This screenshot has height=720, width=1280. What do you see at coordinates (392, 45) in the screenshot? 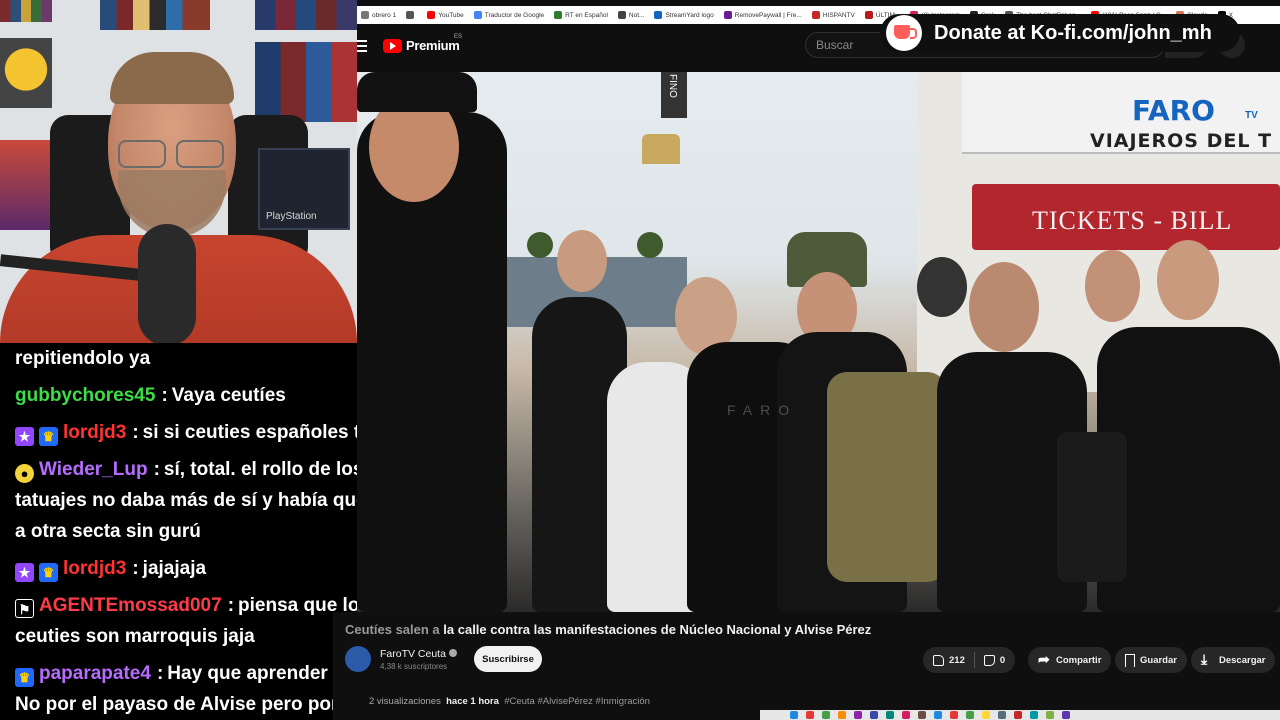
I see `youtube-play-icon` at bounding box center [392, 45].